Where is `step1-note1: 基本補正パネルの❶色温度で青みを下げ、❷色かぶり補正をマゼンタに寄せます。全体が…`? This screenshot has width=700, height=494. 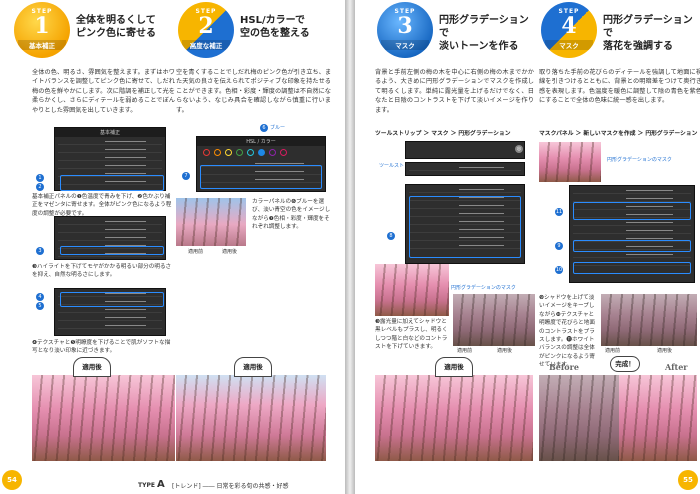 step1-note1: 基本補正パネルの❶色温度で青みを下げ、❷色かぶり補正をマゼンタに寄せます。全体が… is located at coordinates (102, 205).